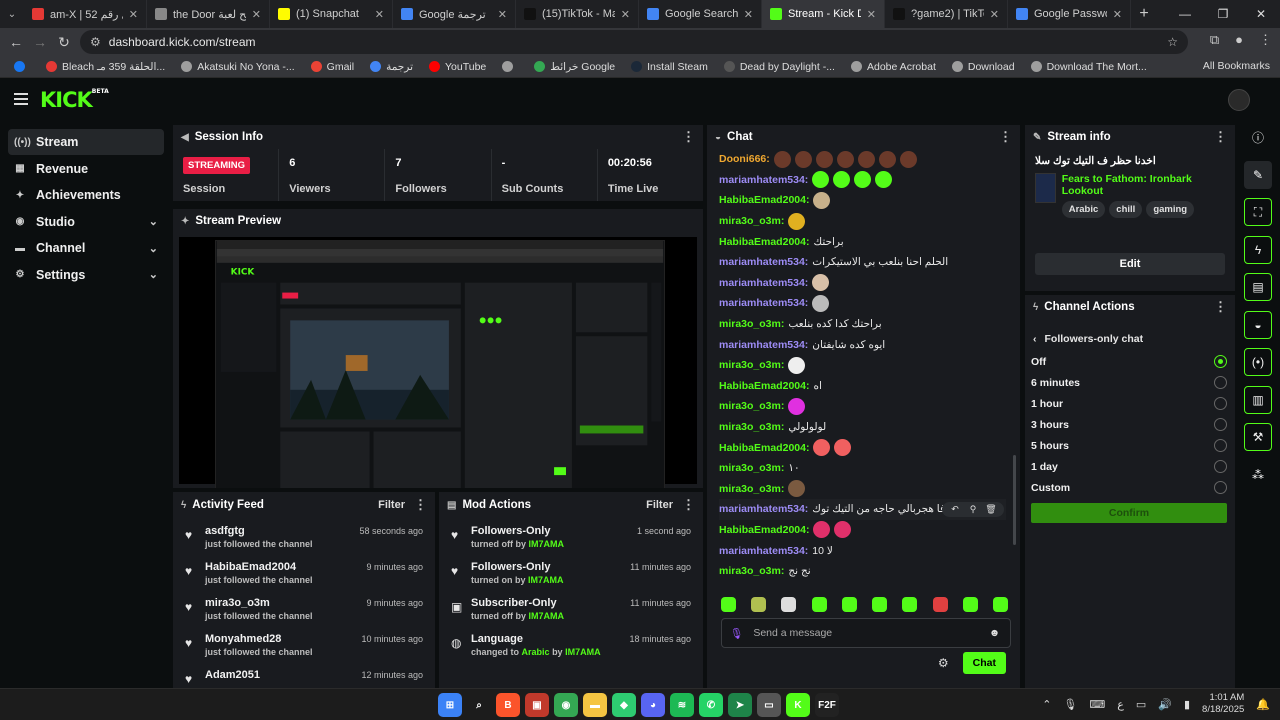  What do you see at coordinates (798, 705) in the screenshot?
I see `kick-icon: K` at bounding box center [798, 705].